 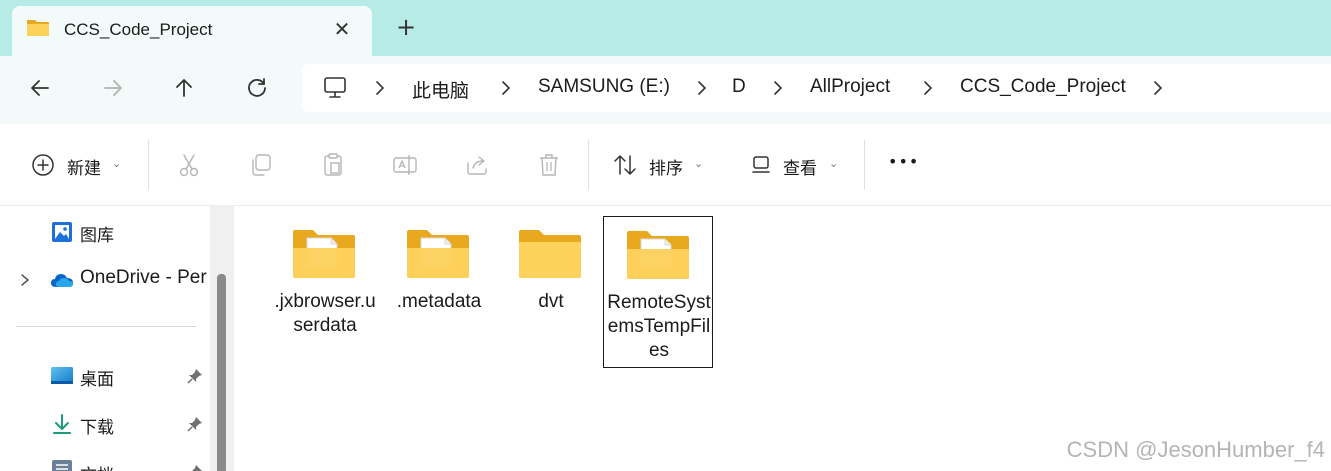 I want to click on folder-item: dvt, so click(x=551, y=292).